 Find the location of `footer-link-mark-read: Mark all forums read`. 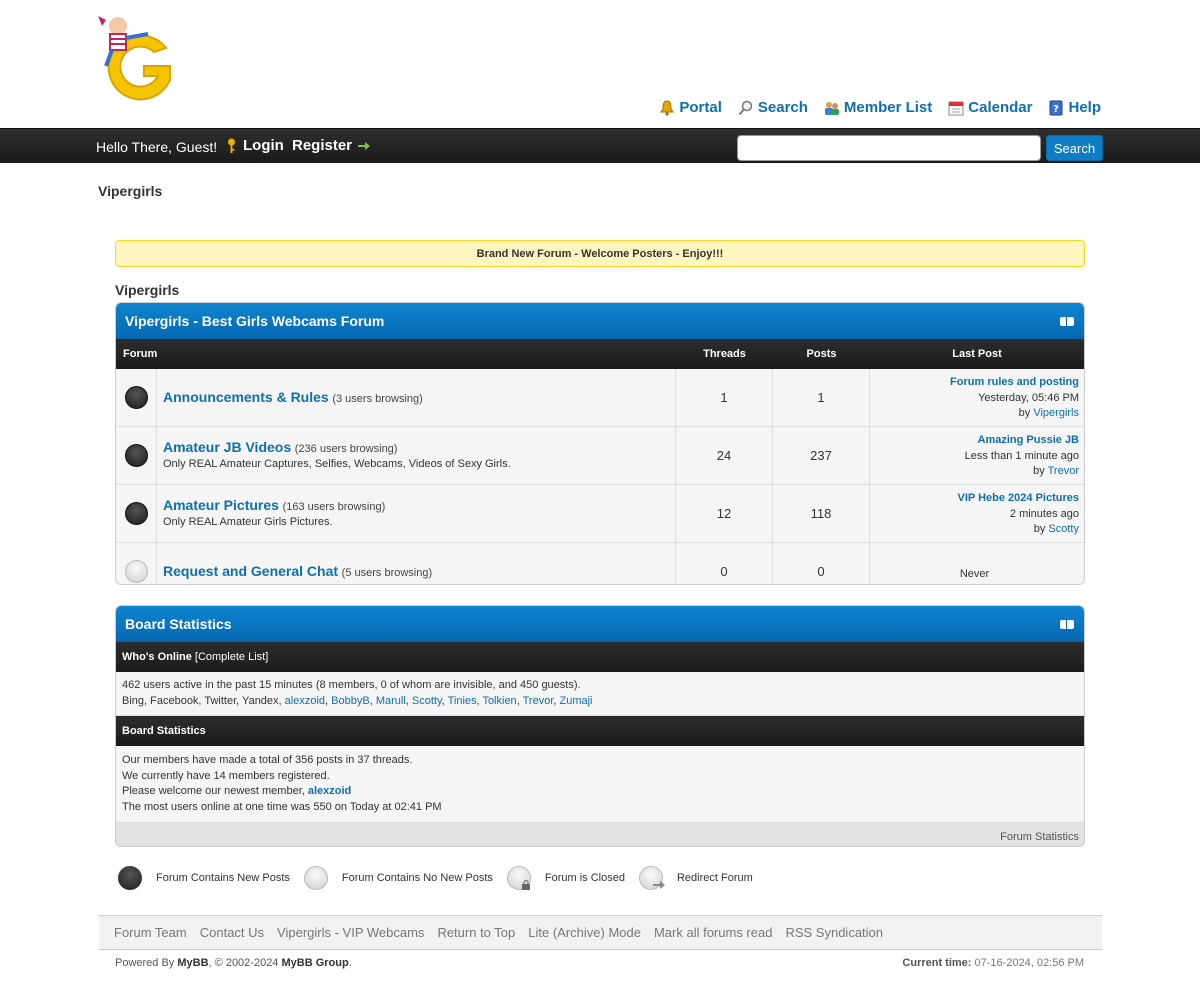

footer-link-mark-read: Mark all forums read is located at coordinates (713, 932).